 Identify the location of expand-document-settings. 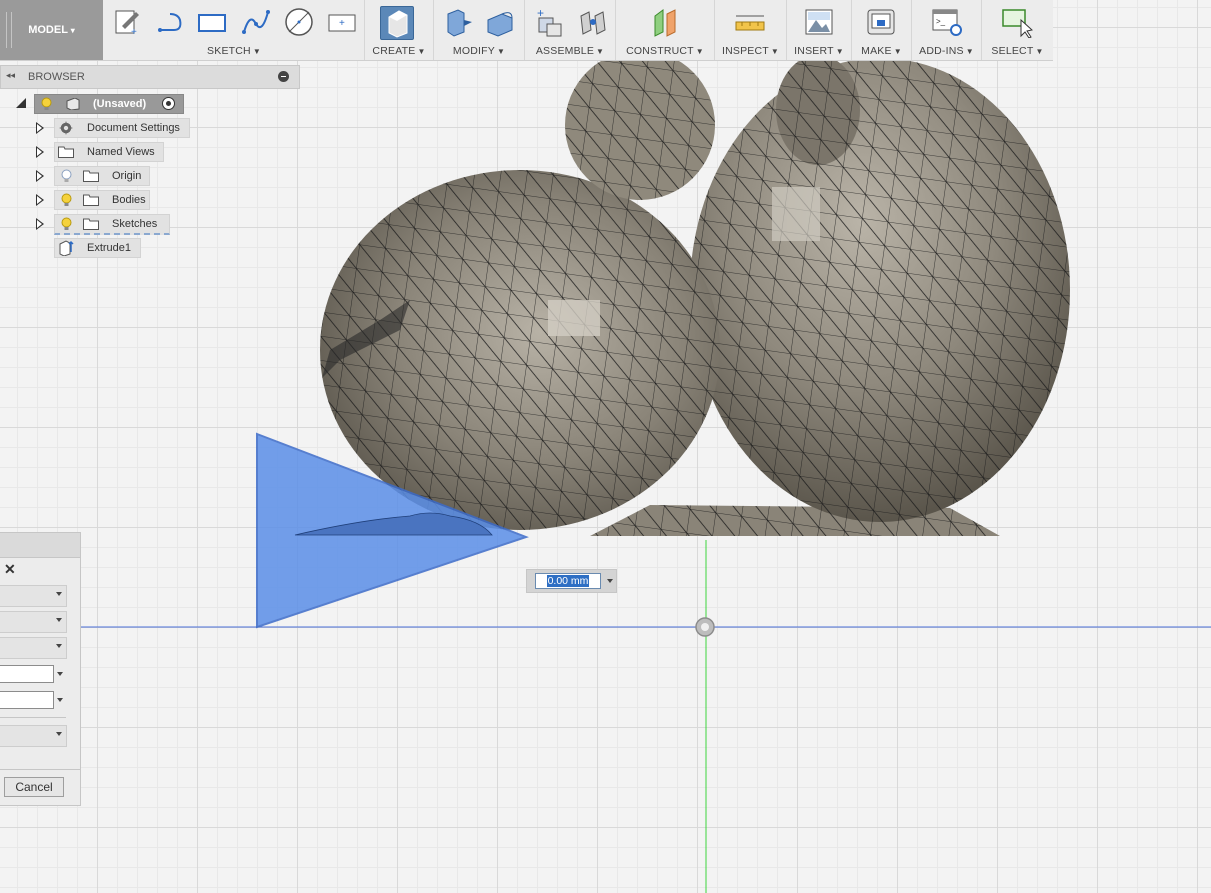
(40, 128).